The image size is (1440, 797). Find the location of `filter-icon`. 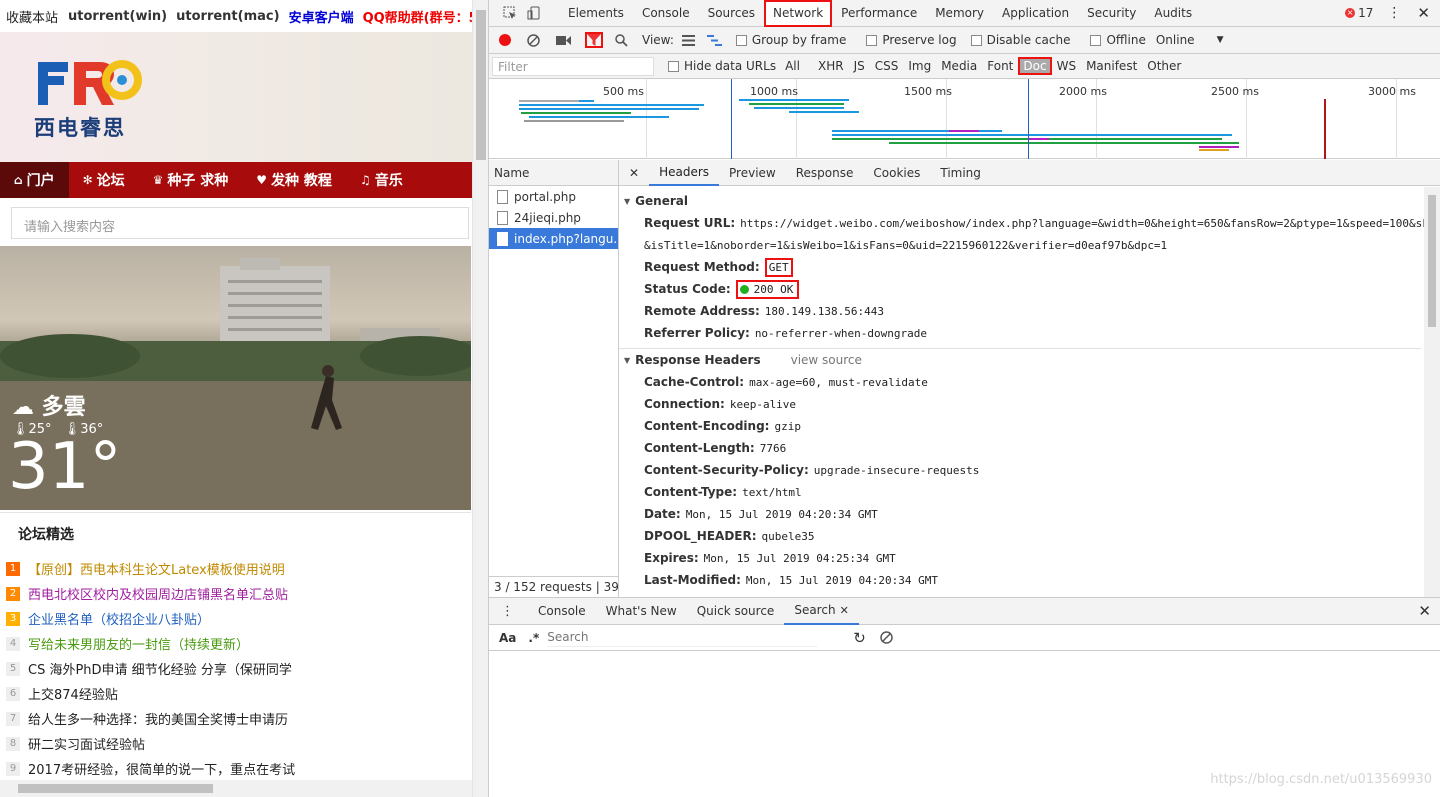

filter-icon is located at coordinates (594, 40).